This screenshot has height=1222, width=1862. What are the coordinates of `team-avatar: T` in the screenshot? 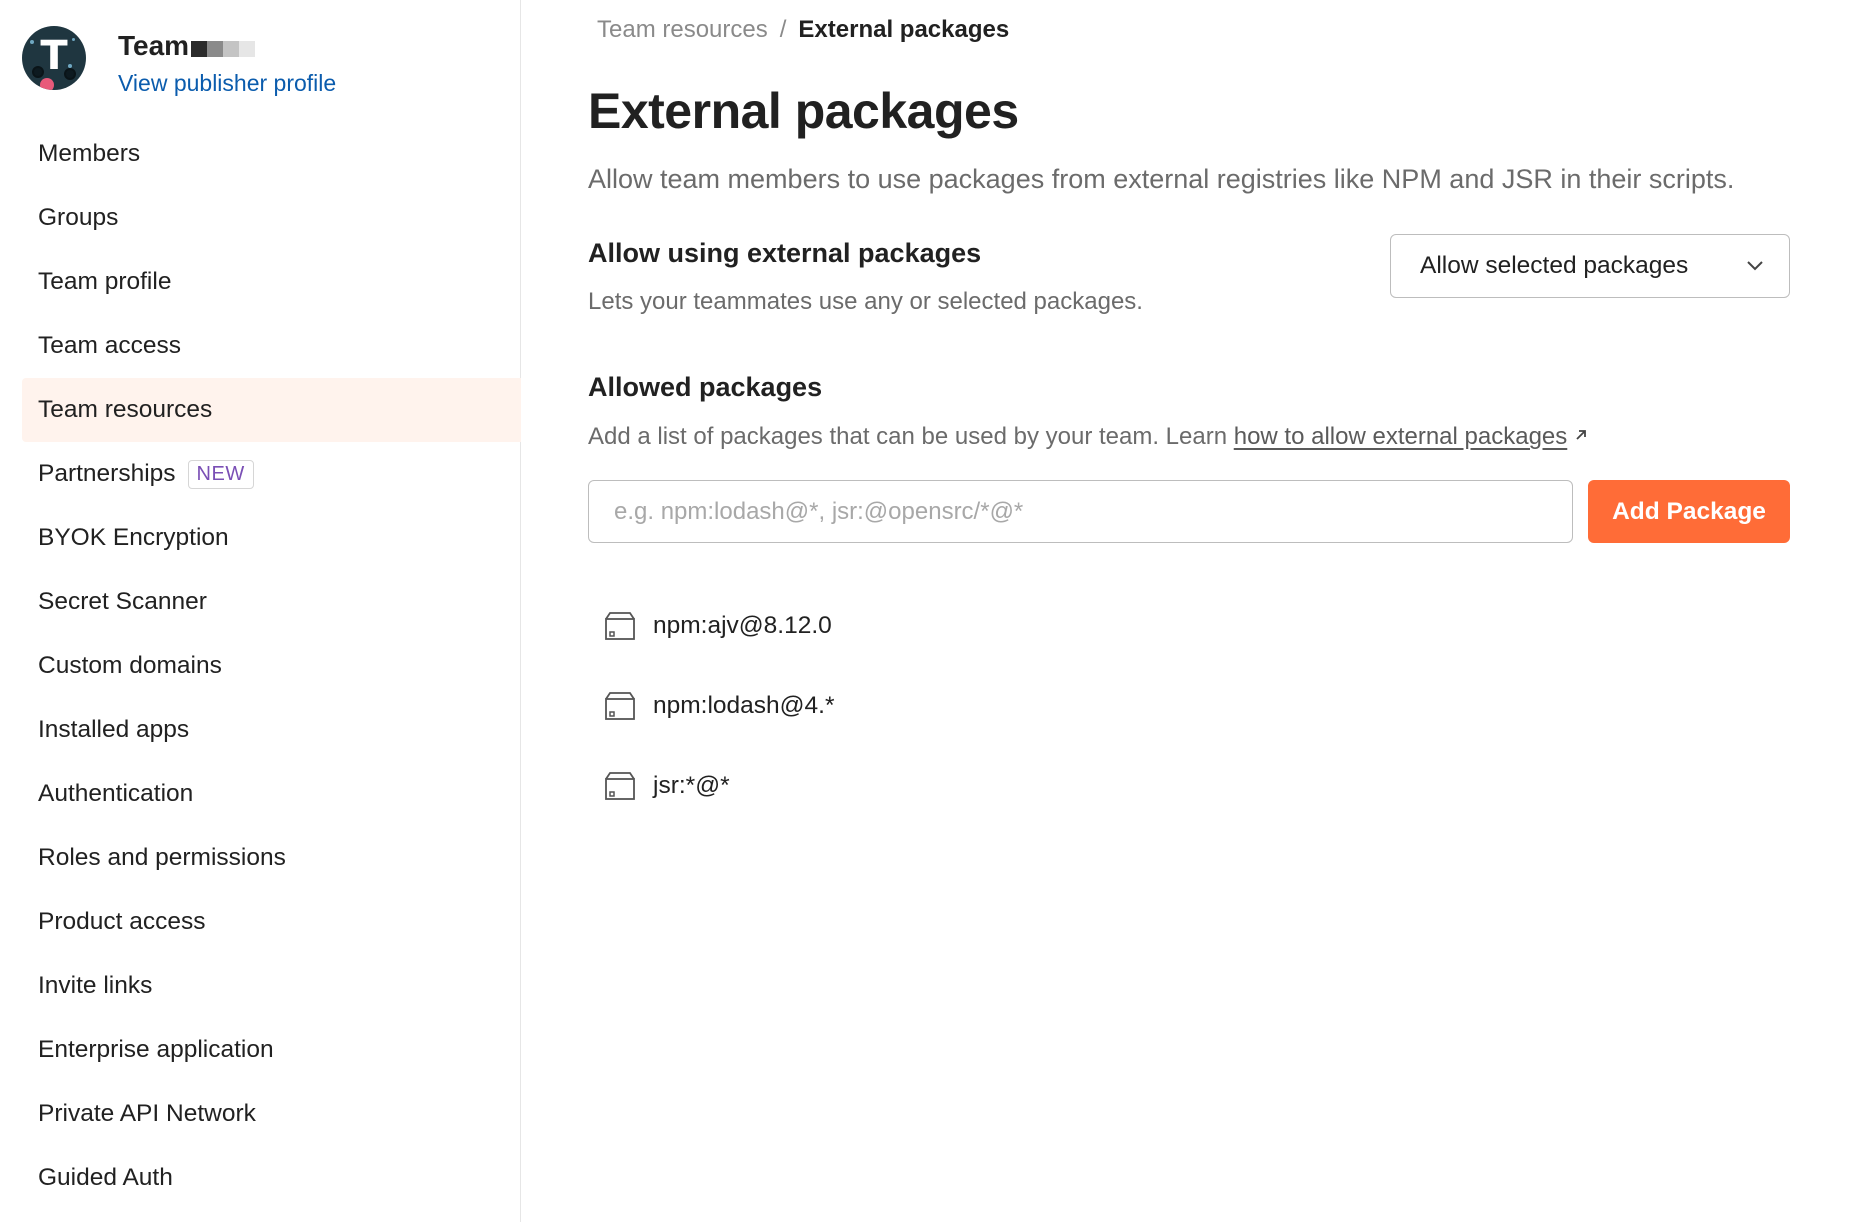 It's located at (54, 58).